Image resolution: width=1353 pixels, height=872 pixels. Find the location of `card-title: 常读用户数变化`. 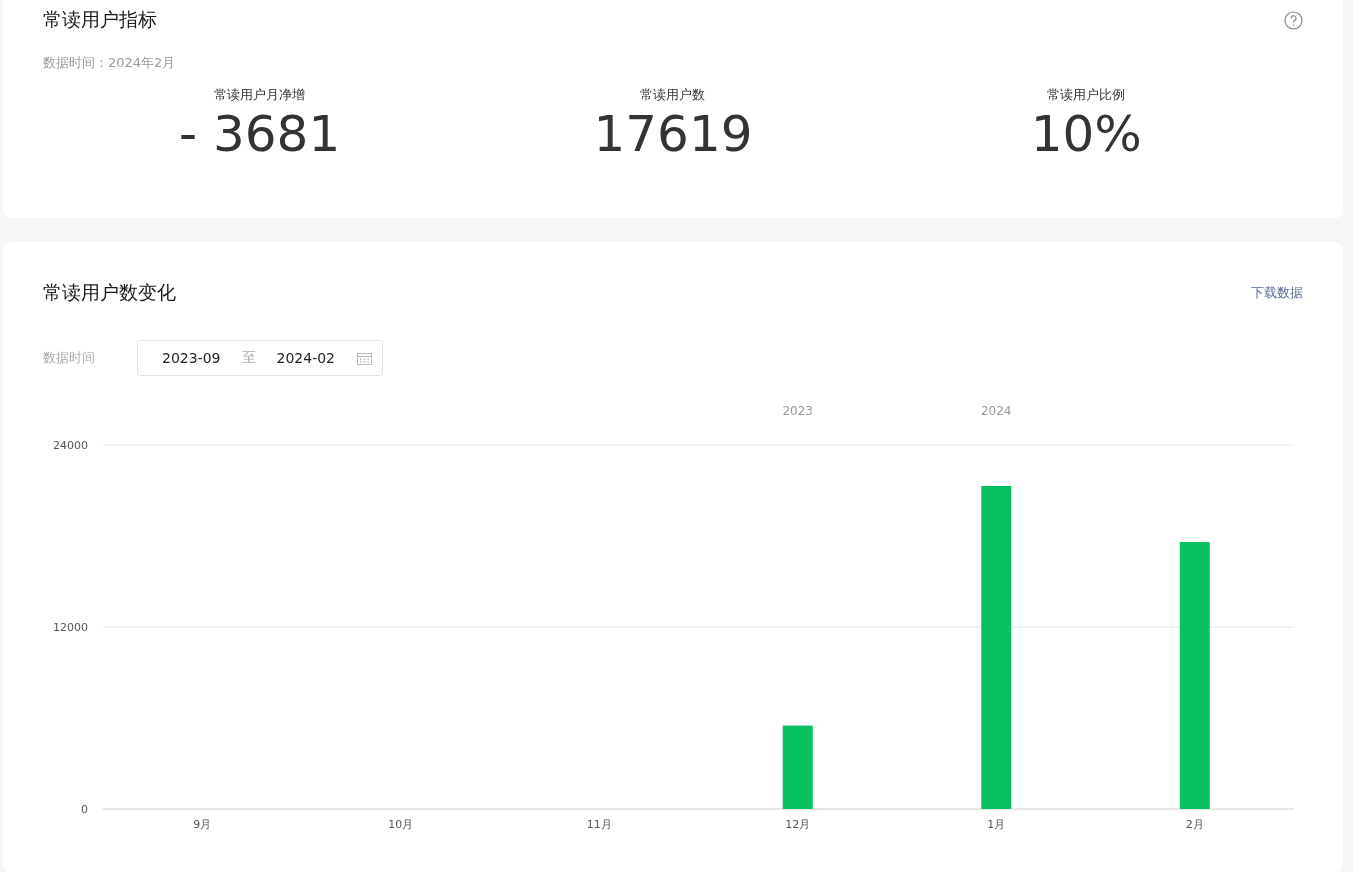

card-title: 常读用户数变化 is located at coordinates (109, 292).